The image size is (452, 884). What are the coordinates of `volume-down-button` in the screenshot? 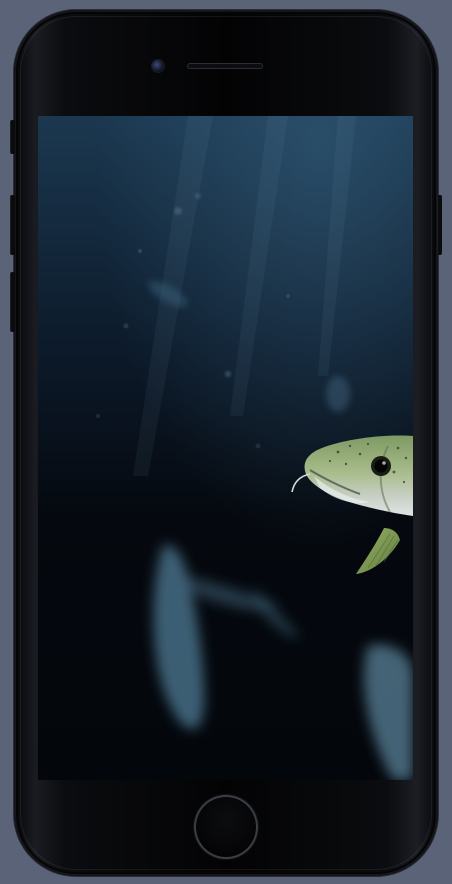 It's located at (12, 302).